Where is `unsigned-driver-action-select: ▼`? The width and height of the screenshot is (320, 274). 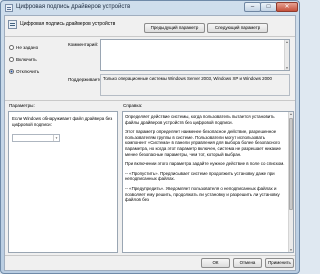
unsigned-driver-action-select: ▼ is located at coordinates (36, 138).